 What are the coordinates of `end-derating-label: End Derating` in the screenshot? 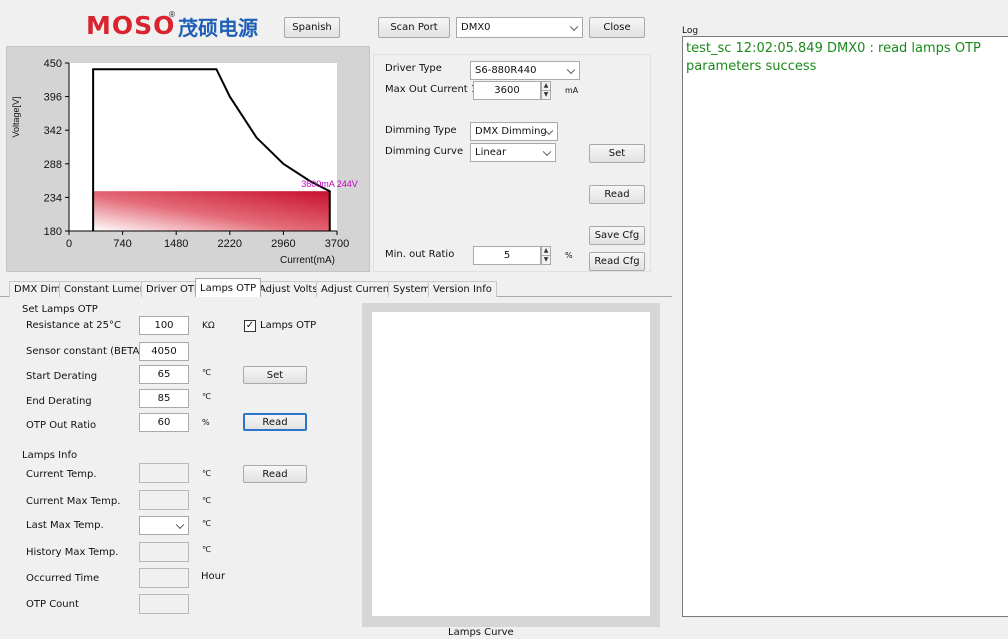 It's located at (59, 401).